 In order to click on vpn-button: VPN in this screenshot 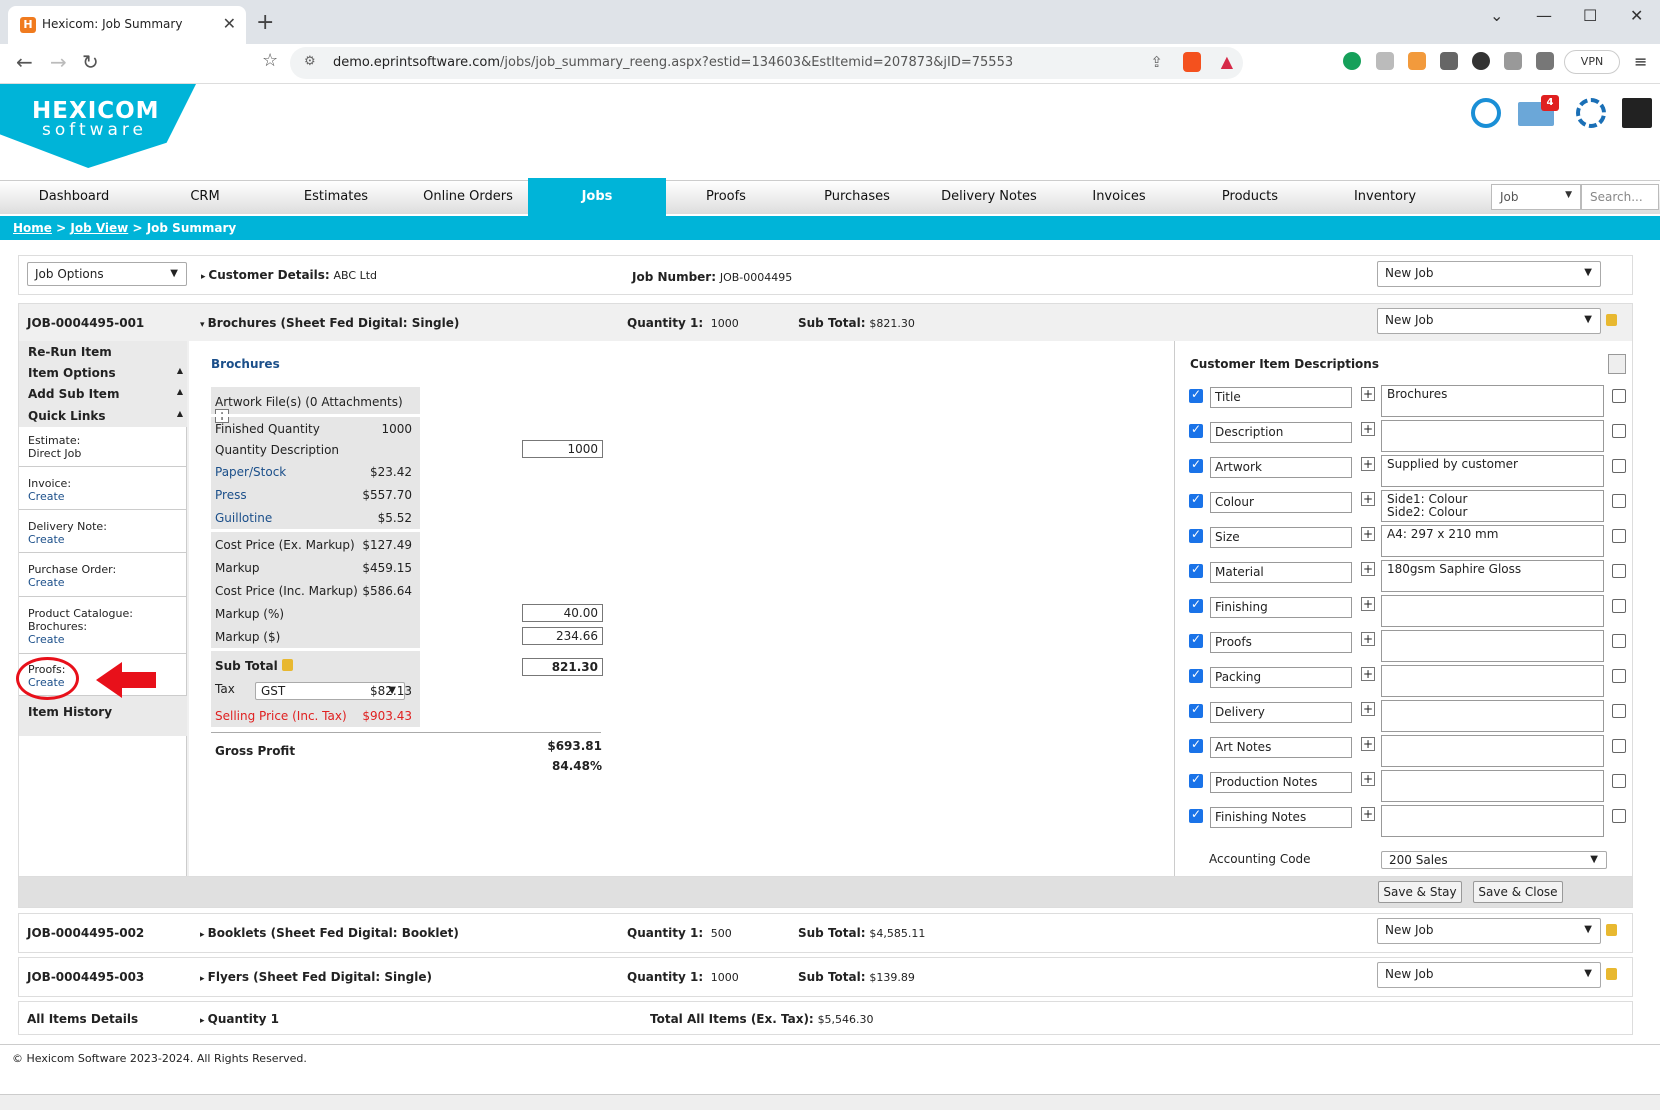, I will do `click(1592, 62)`.